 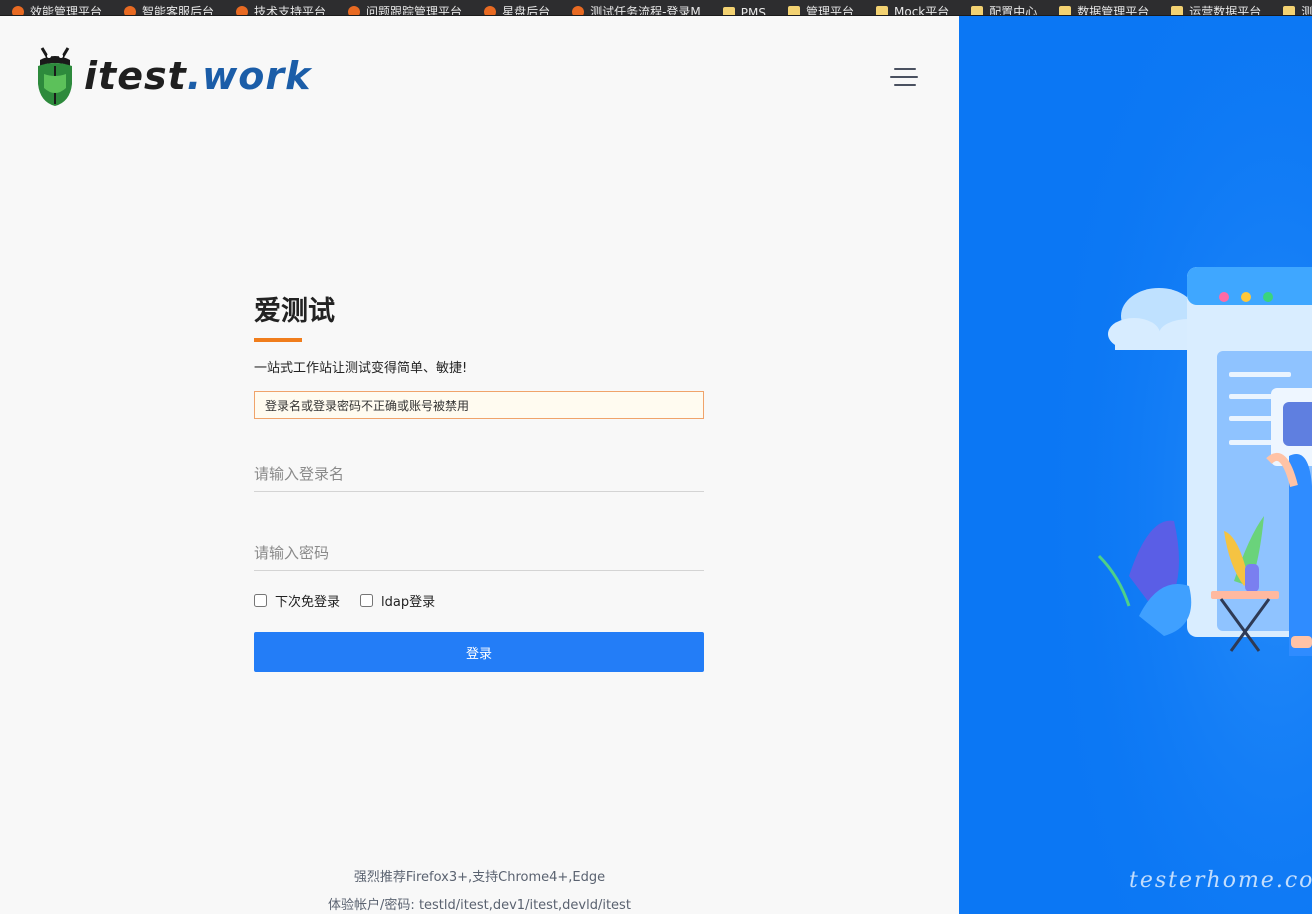 I want to click on remember-me-option: 下次免登录, so click(x=297, y=600).